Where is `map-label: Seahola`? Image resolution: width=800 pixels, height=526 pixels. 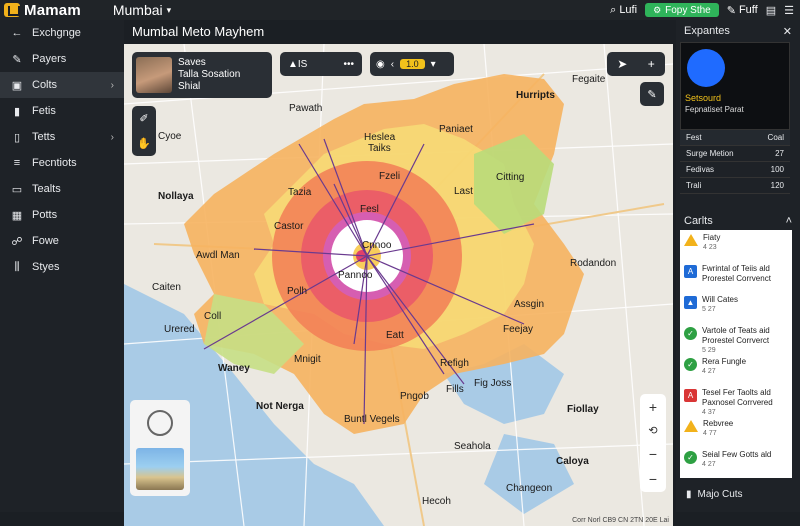
map-label: Seahola is located at coordinates (472, 446).